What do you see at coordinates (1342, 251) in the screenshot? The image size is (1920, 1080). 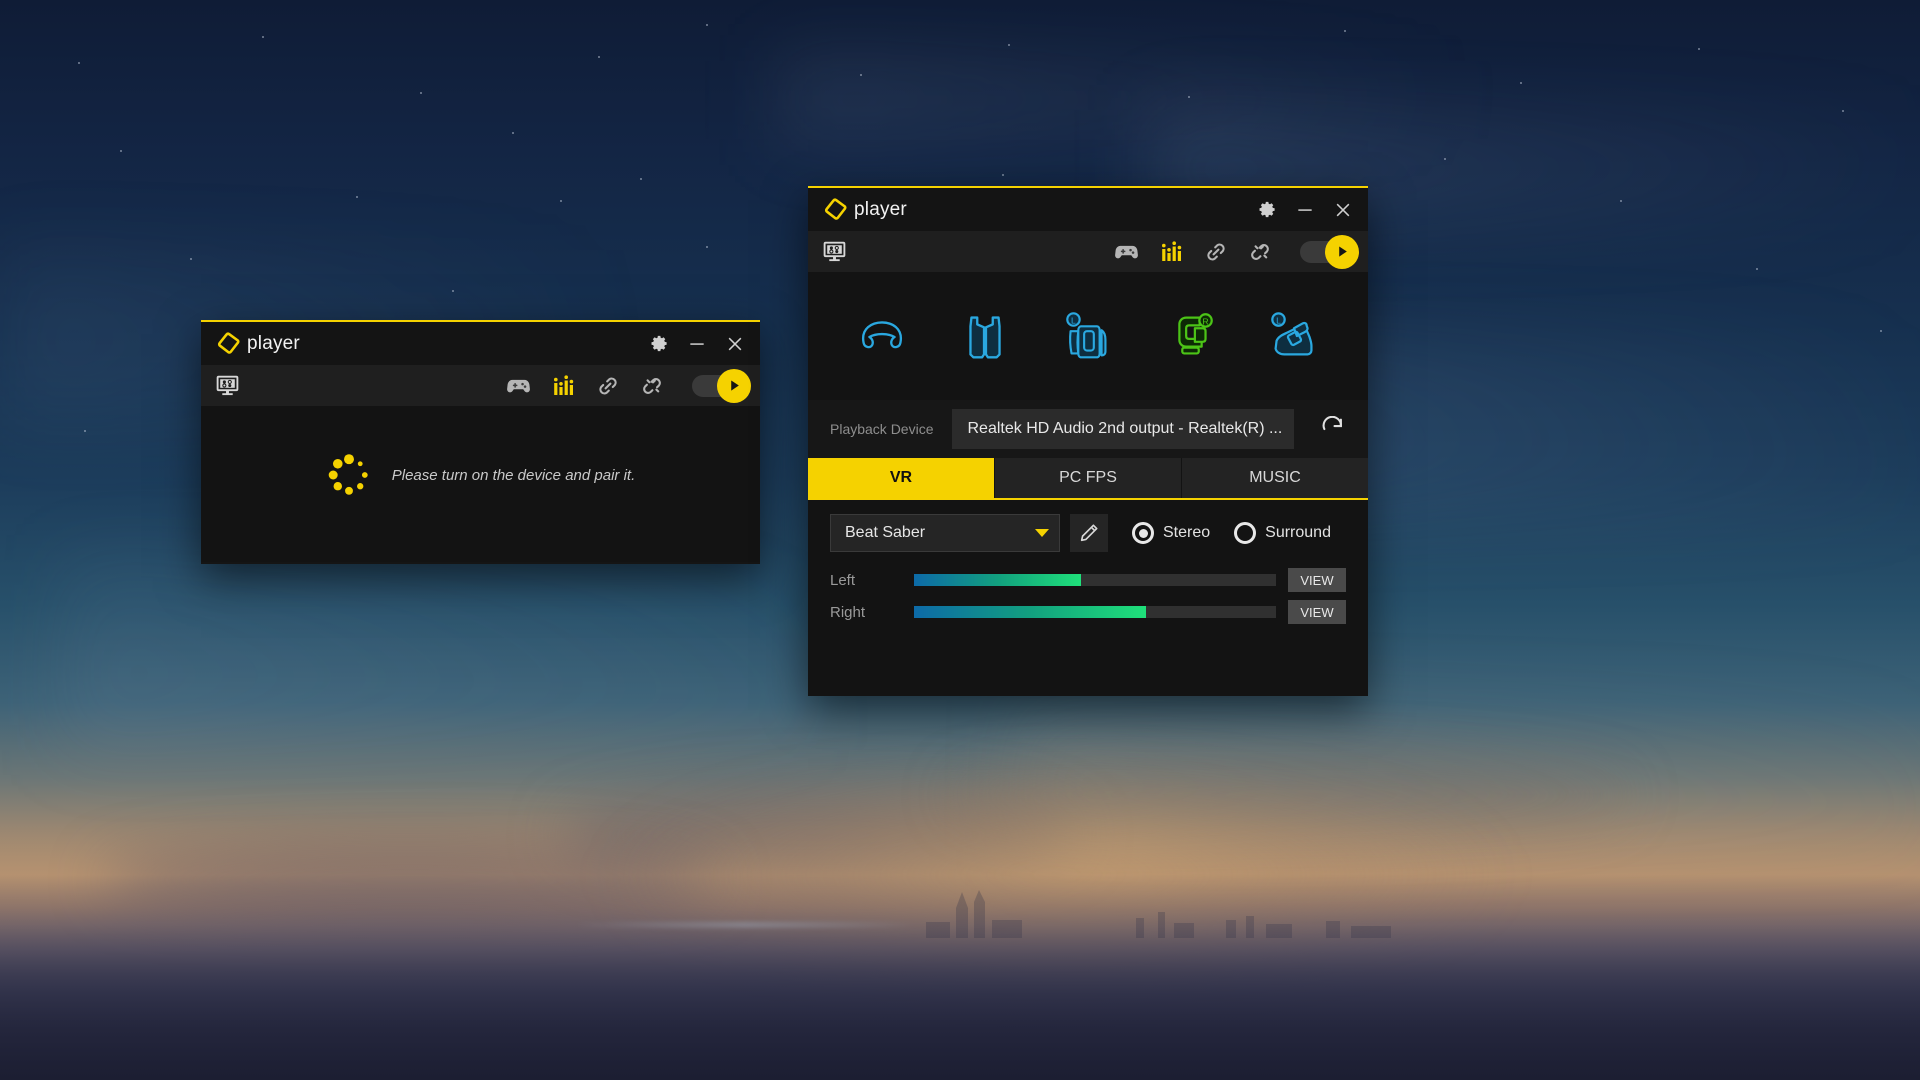 I see `play-icon` at bounding box center [1342, 251].